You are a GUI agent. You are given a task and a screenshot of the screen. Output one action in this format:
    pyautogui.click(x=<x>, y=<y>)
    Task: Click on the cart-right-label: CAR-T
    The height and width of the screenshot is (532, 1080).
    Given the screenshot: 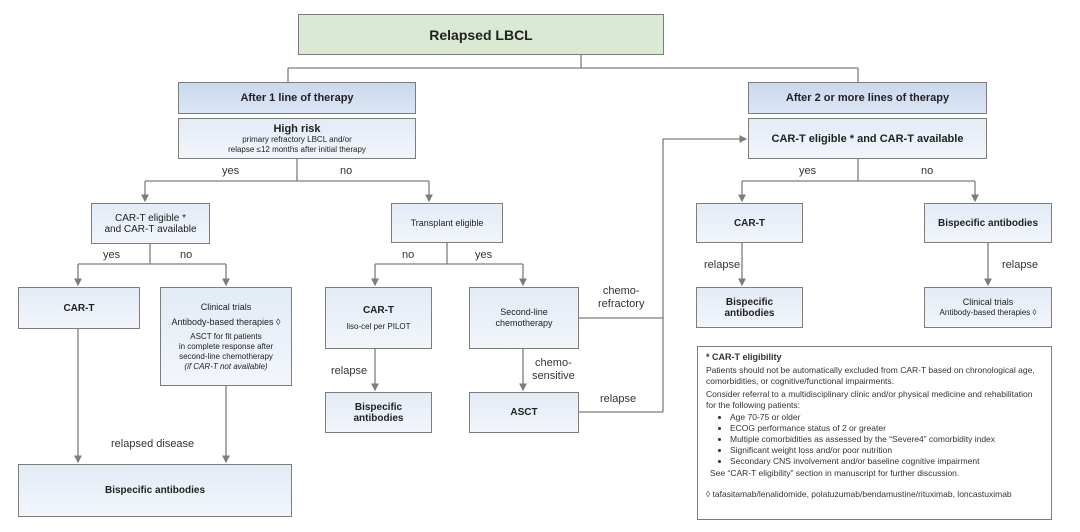 What is the action you would take?
    pyautogui.click(x=749, y=223)
    